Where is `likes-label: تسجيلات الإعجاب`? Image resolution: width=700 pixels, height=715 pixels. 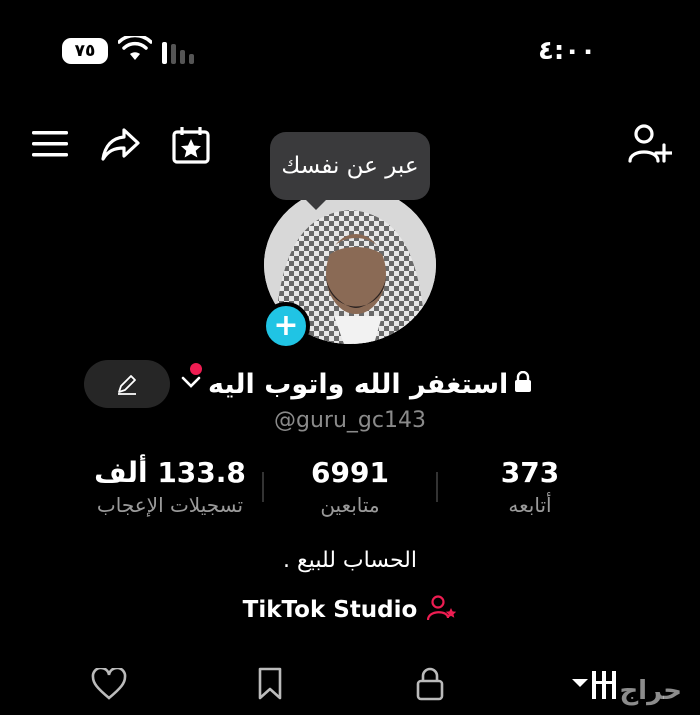
likes-label: تسجيلات الإعجاب is located at coordinates (170, 505).